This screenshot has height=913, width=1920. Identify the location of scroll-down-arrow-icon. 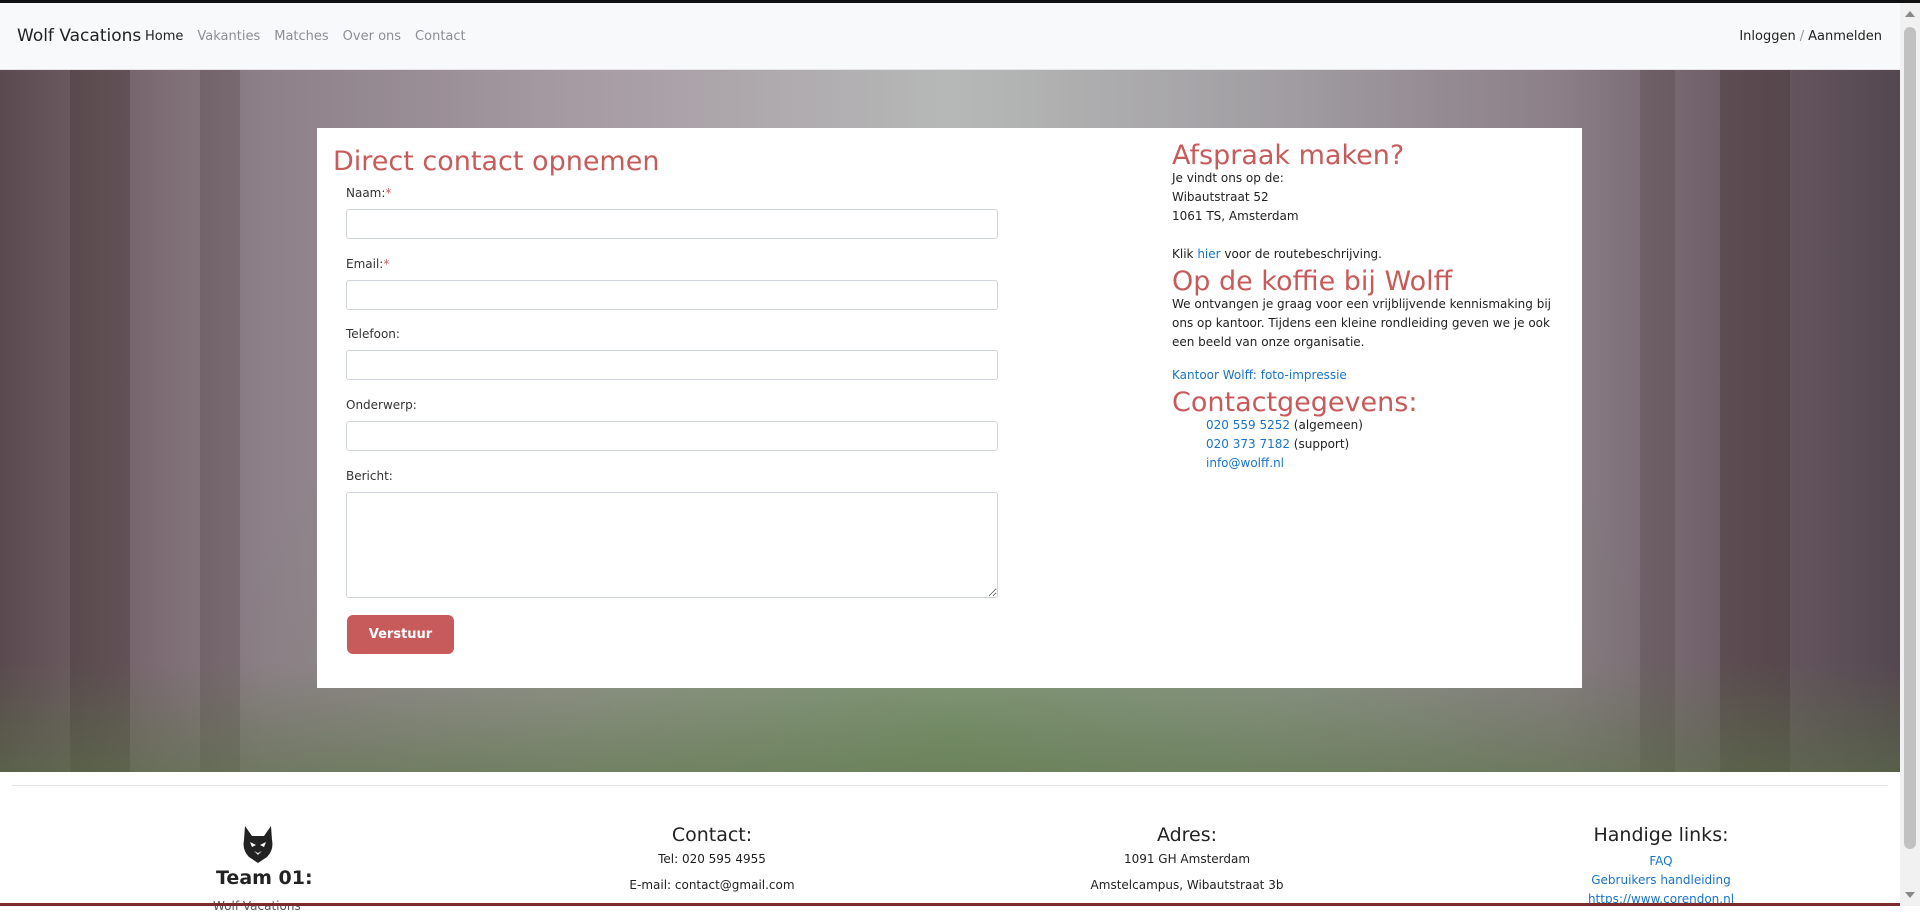
(1910, 895).